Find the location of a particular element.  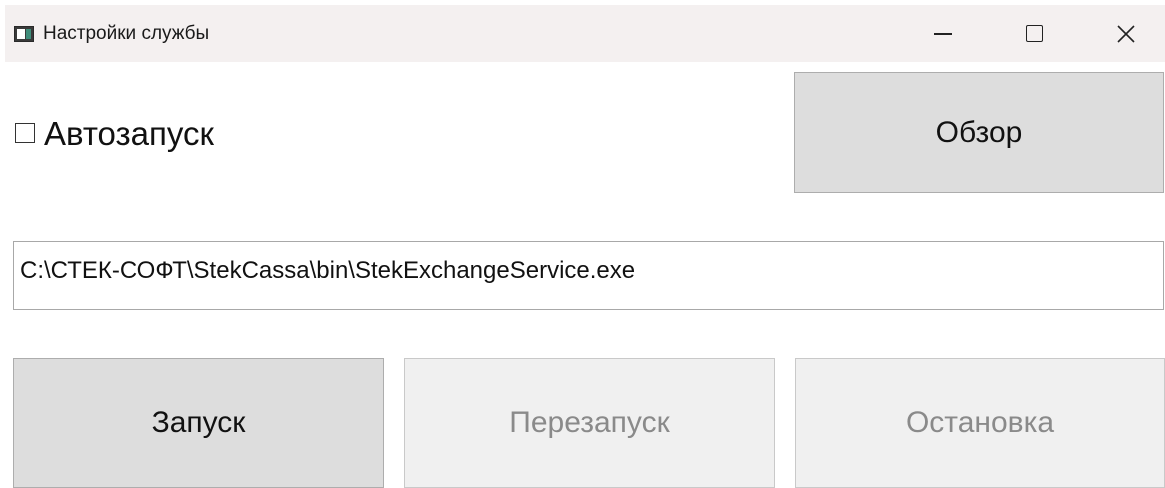

maximize-icon is located at coordinates (1034, 33).